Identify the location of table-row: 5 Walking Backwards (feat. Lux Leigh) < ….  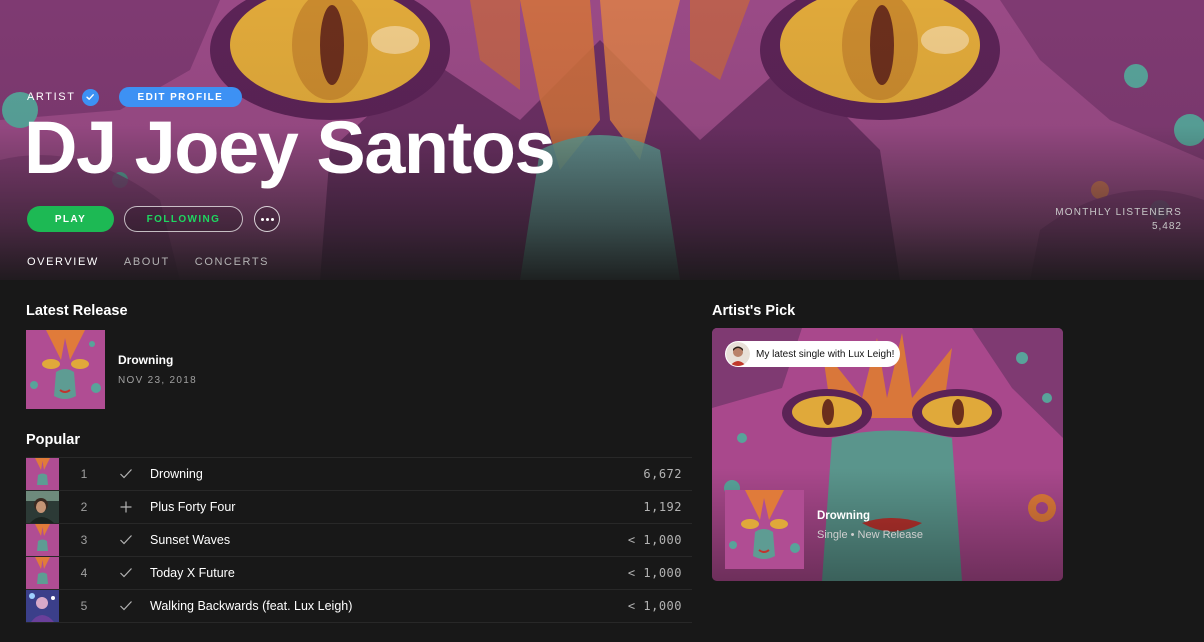
(359, 606).